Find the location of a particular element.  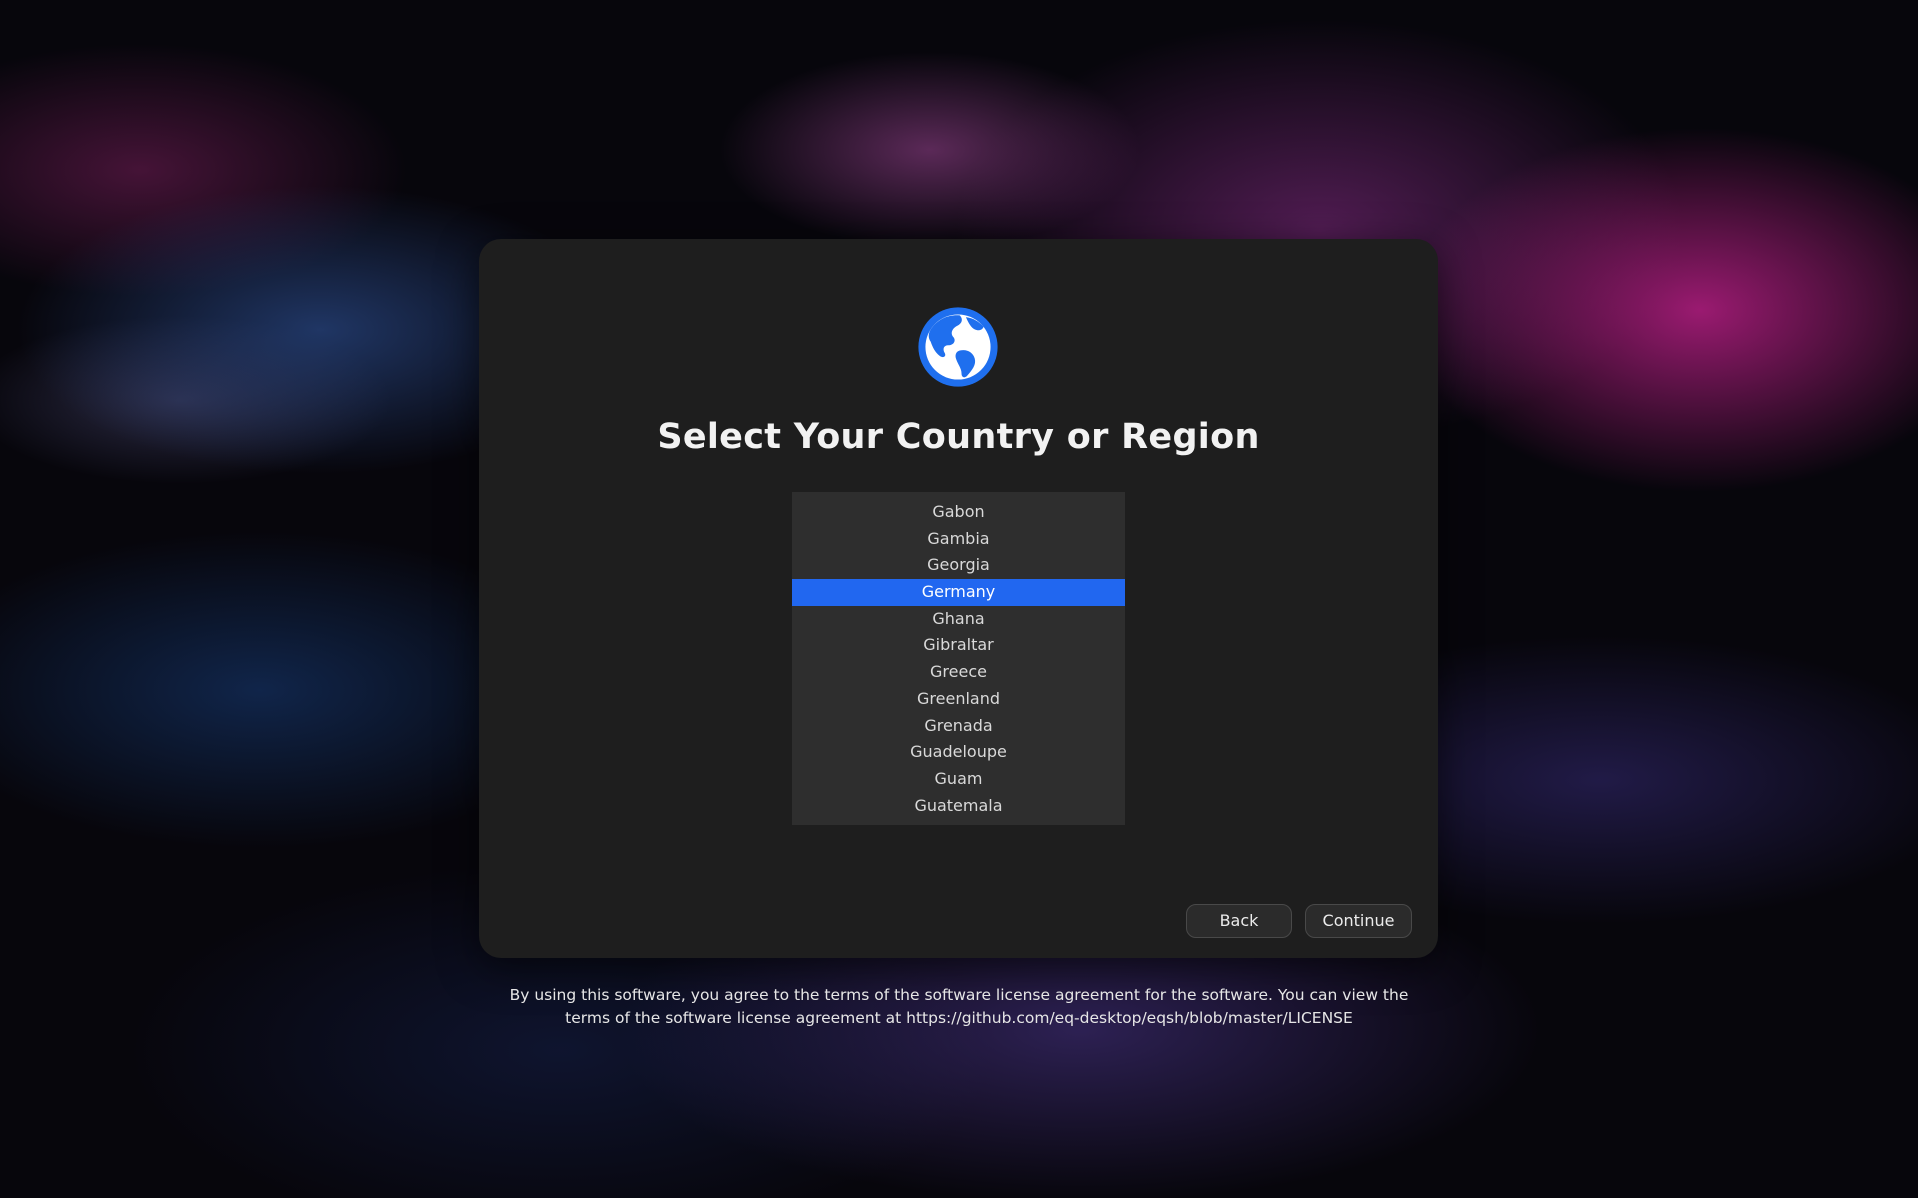

dialog-title: Select Your Country or Region is located at coordinates (958, 437).